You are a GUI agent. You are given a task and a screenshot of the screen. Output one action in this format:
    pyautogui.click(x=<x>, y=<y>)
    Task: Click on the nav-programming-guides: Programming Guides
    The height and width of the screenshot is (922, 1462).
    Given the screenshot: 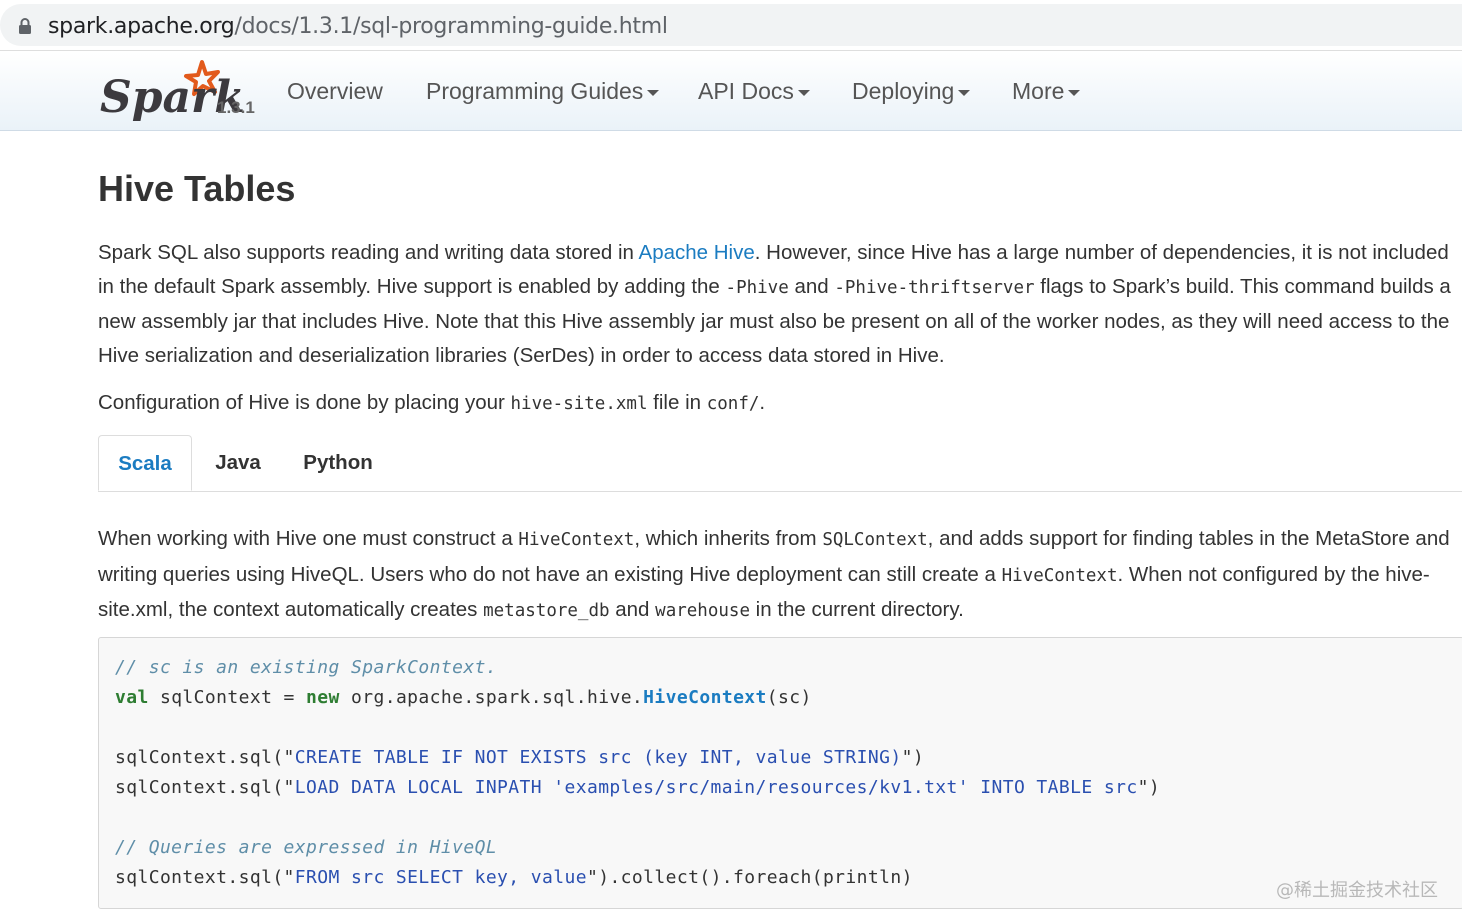 What is the action you would take?
    pyautogui.click(x=543, y=91)
    